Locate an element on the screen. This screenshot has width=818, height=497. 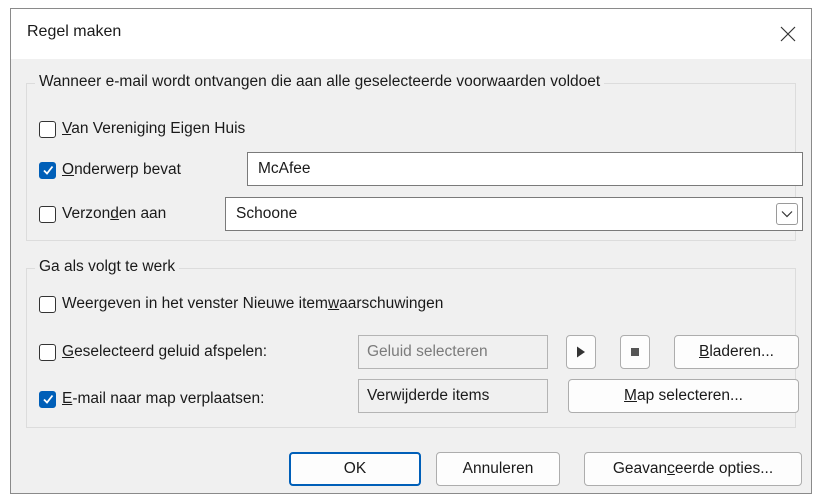
move-folder-field: Verwijderde items is located at coordinates (453, 396).